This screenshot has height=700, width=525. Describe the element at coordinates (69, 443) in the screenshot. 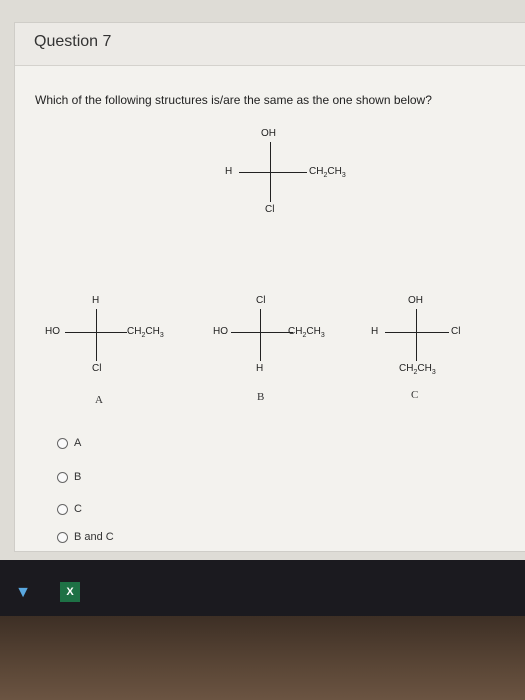

I see `choice-a: A` at that location.